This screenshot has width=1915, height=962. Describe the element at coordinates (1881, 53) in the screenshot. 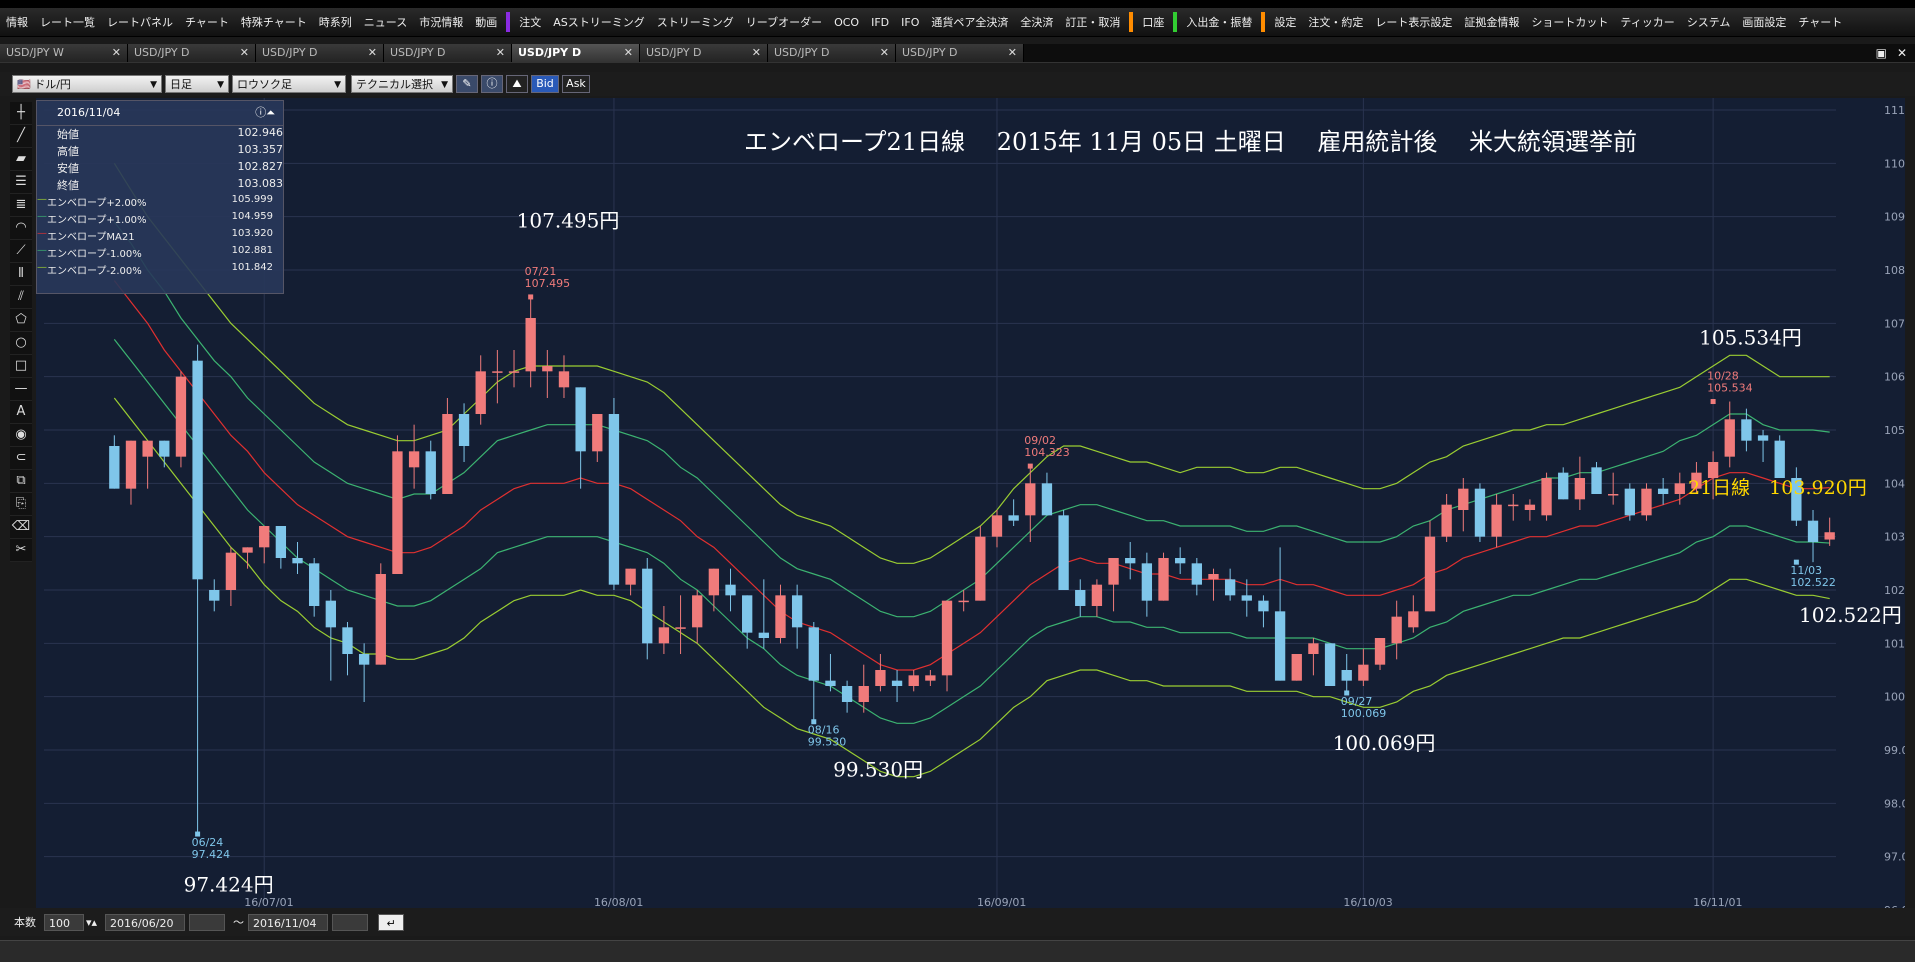

I see `restore-icon: ▣` at that location.